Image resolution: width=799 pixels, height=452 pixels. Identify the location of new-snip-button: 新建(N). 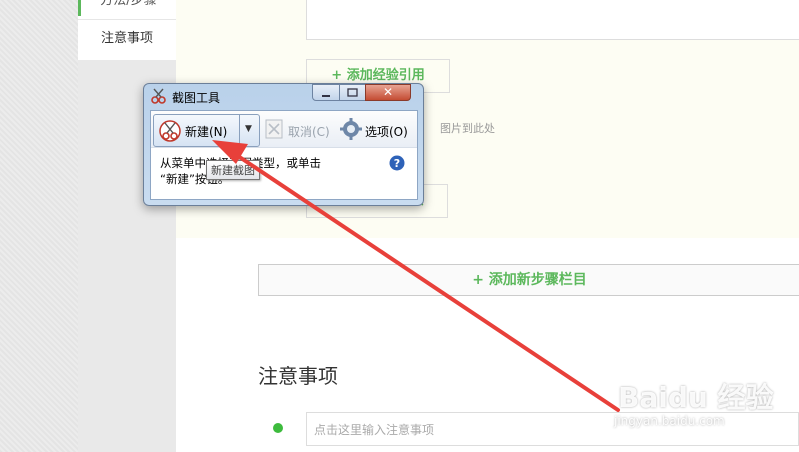
(196, 130).